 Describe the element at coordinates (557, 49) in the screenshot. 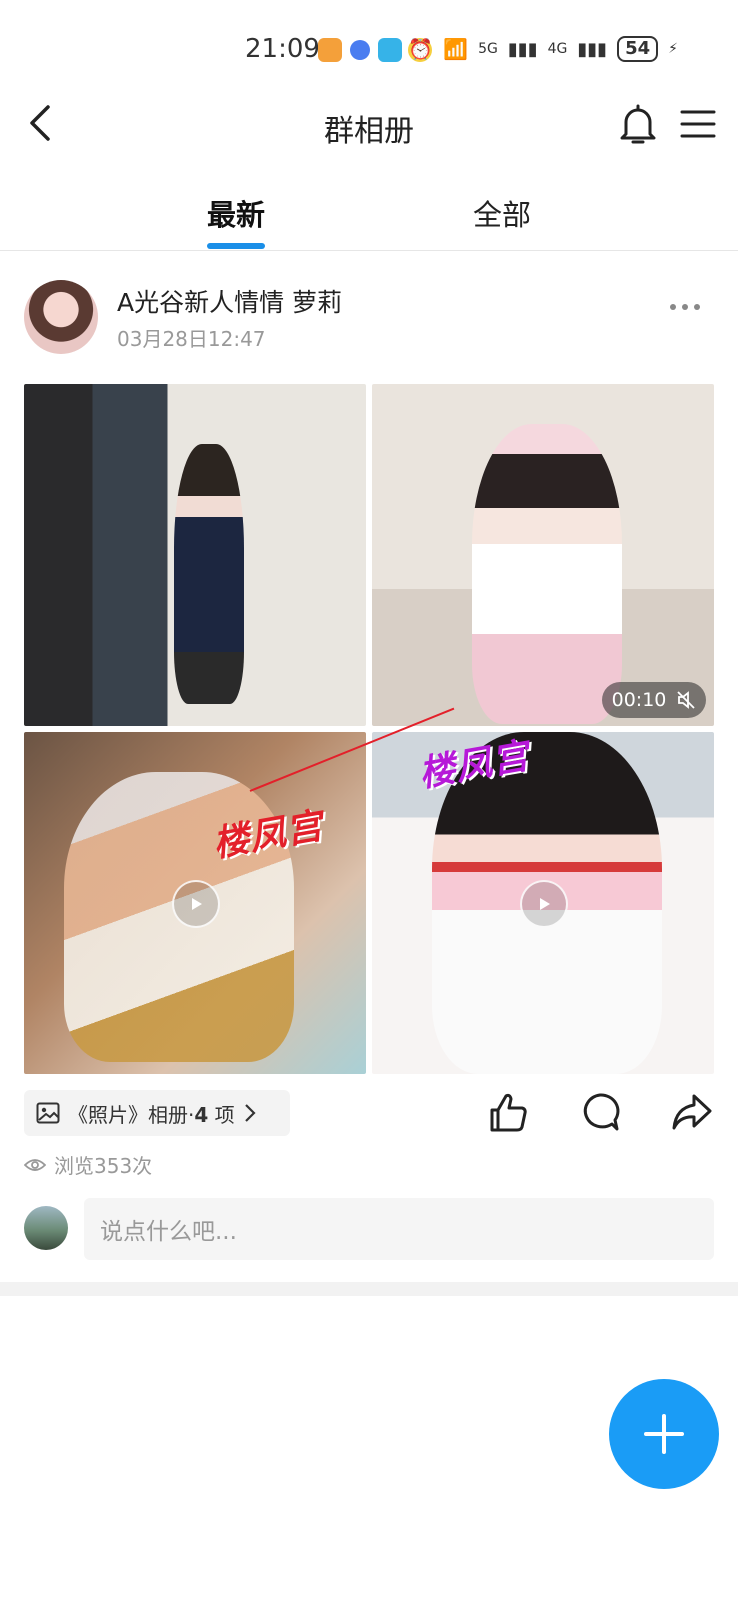

I see `network-4g-label: 4G` at that location.